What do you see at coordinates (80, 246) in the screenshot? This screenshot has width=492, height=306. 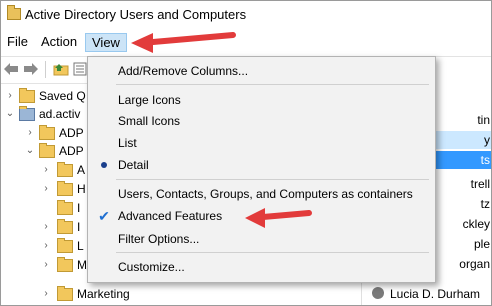 I see `tree-item-label: L` at bounding box center [80, 246].